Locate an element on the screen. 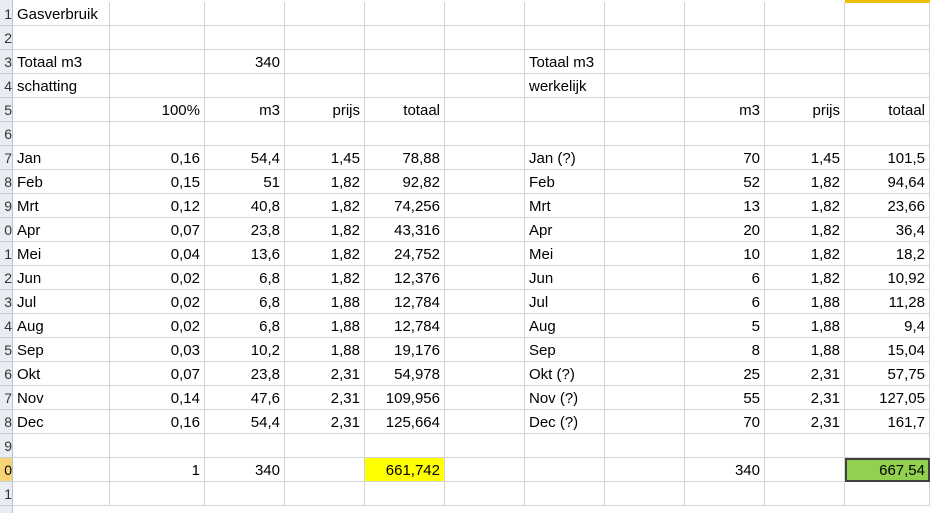 This screenshot has width=930, height=513. value-cell: 0,15 is located at coordinates (157, 182).